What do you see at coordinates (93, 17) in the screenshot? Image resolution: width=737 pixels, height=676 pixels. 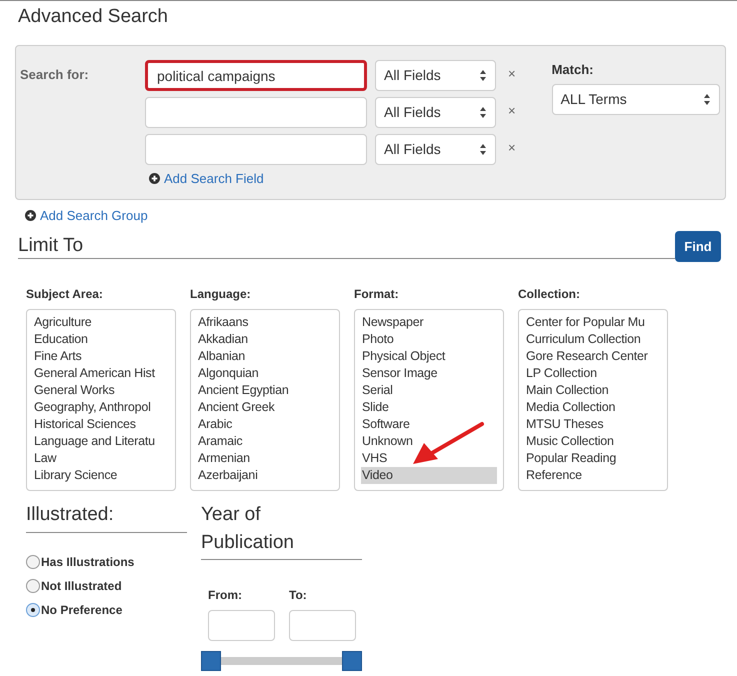 I see `page-title: Advanced Search` at bounding box center [93, 17].